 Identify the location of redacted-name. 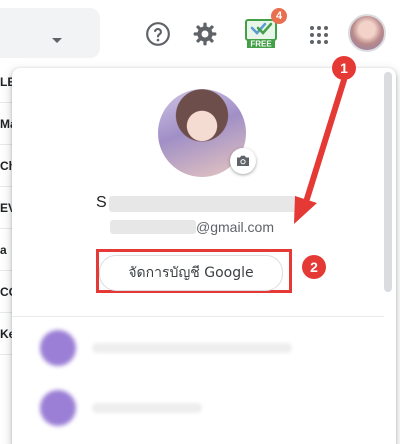
(204, 204).